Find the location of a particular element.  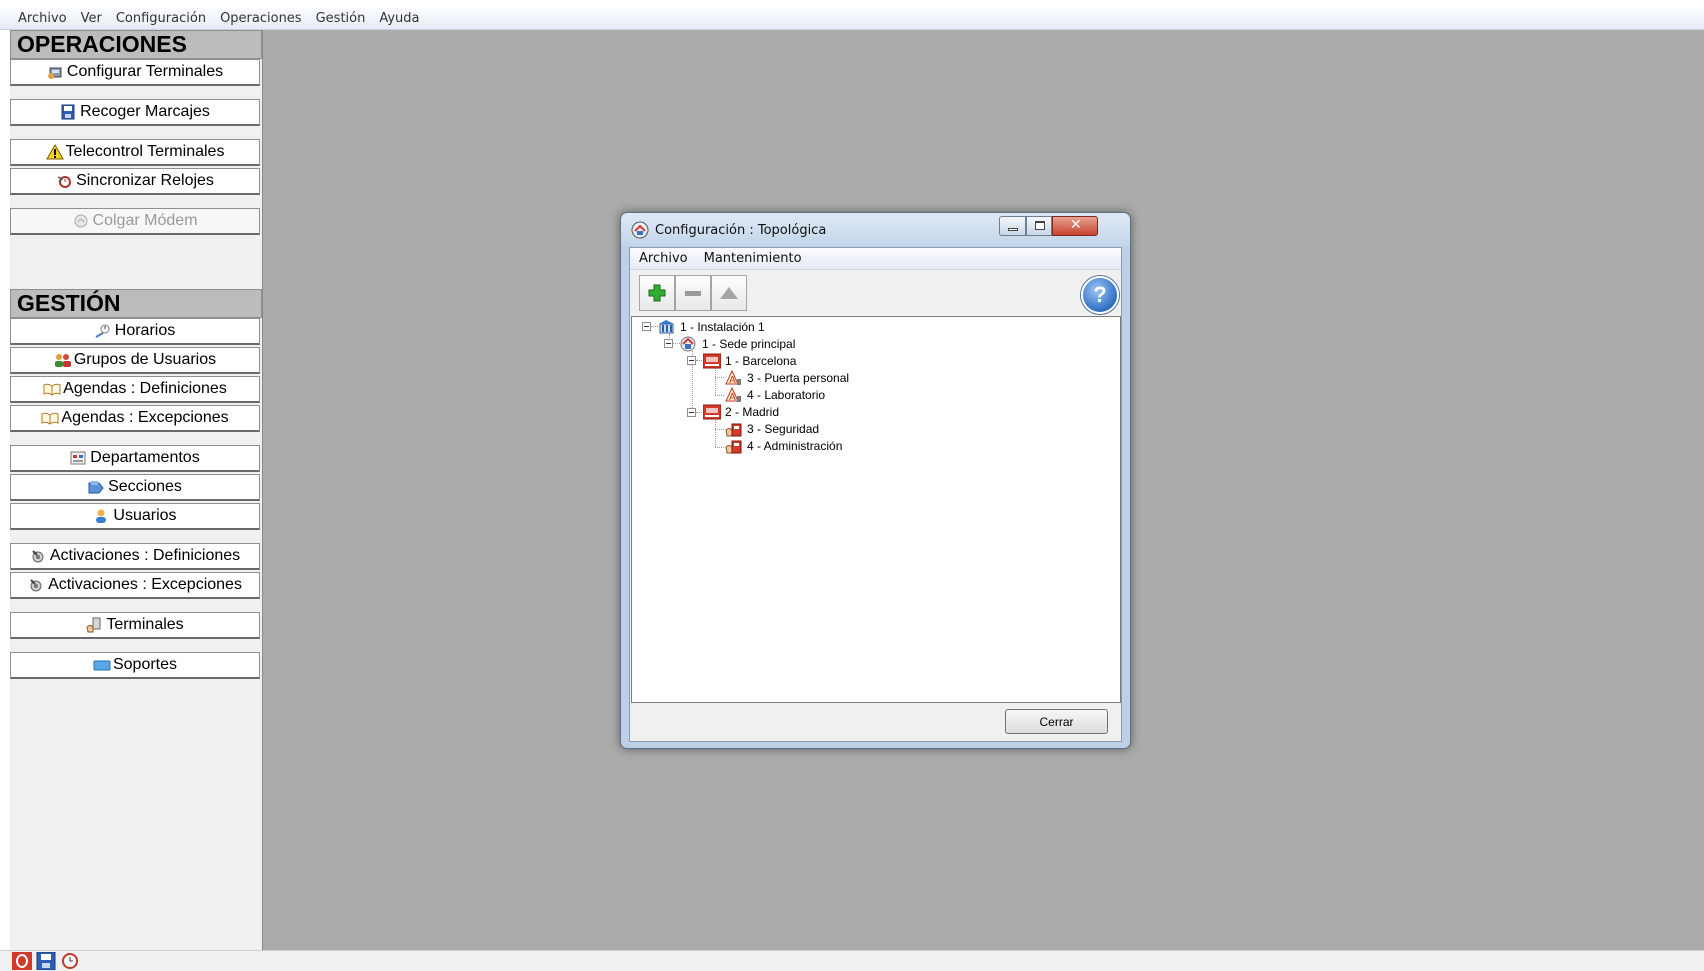

remove-node-button is located at coordinates (693, 293).